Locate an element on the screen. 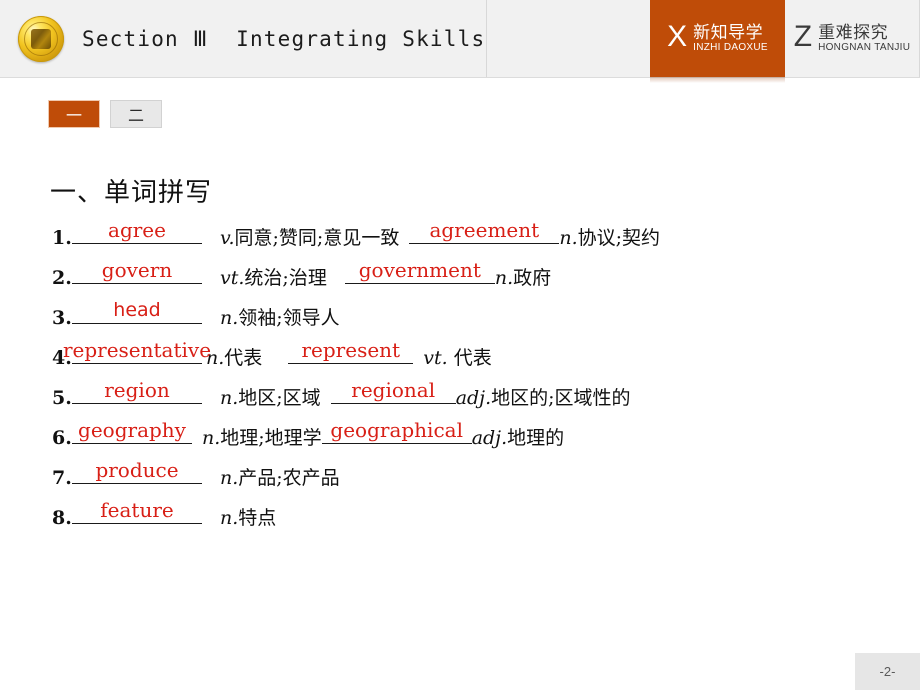 The image size is (920, 690). gloss-text: 特点 is located at coordinates (257, 518).